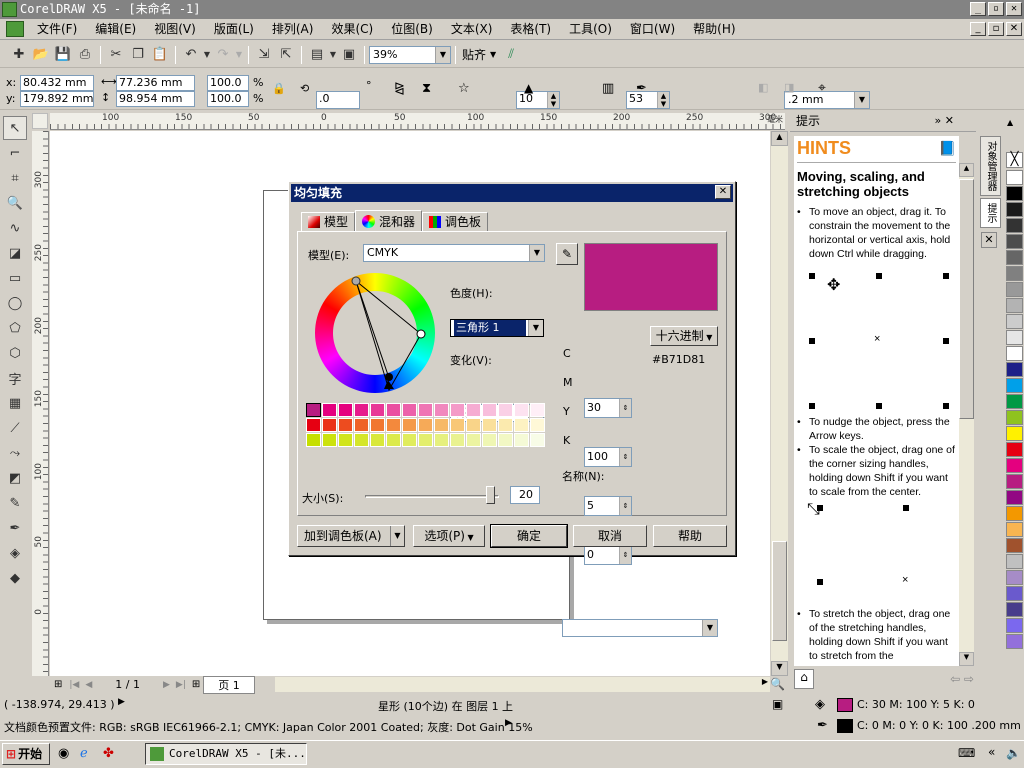 Image resolution: width=1024 pixels, height=768 pixels. Describe the element at coordinates (375, 333) in the screenshot. I see `color-wheel` at that location.